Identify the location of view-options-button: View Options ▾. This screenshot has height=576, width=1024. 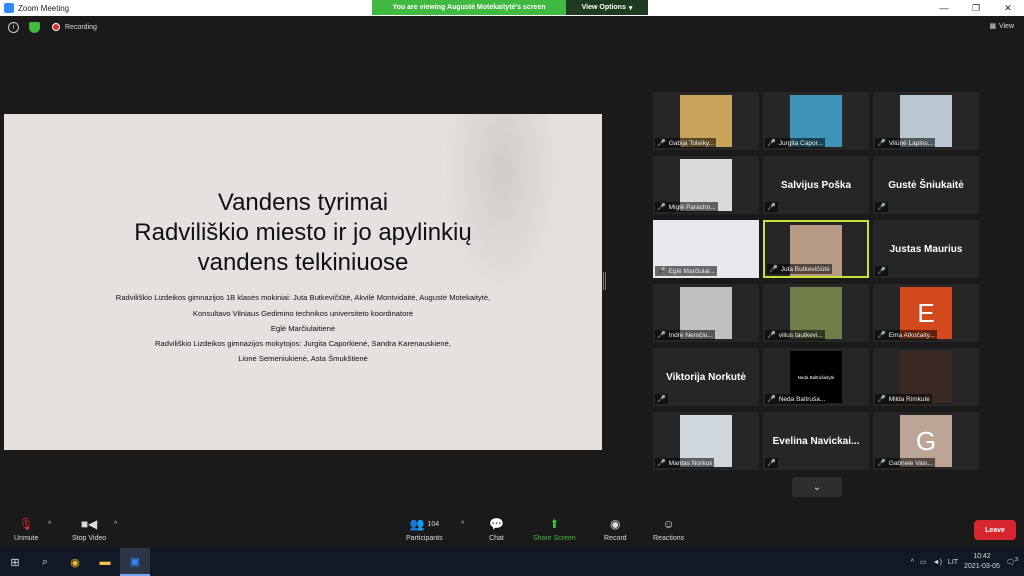
(607, 7).